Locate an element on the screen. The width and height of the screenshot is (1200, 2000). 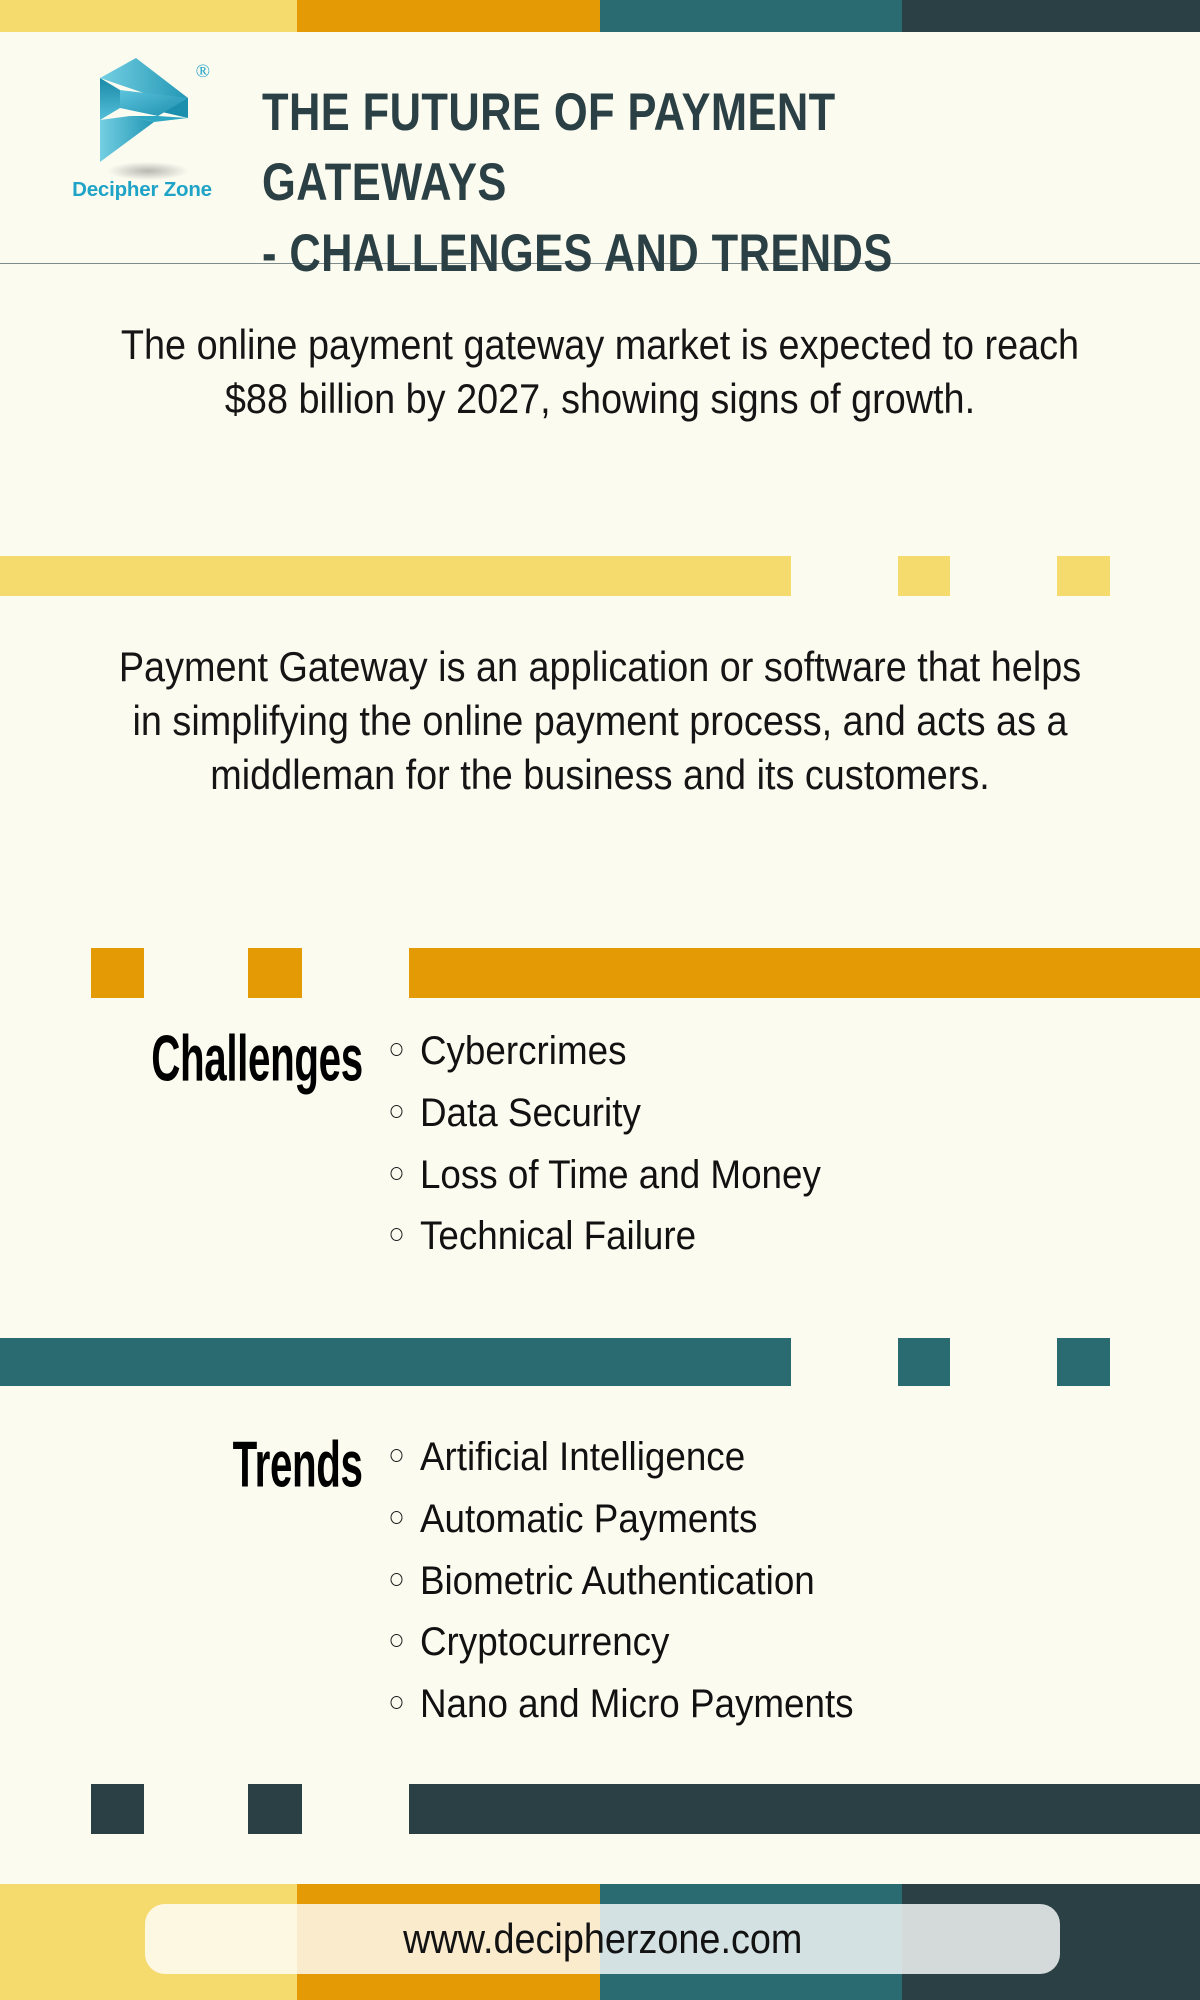
list-item: Cryptocurrency is located at coordinates (619, 1642).